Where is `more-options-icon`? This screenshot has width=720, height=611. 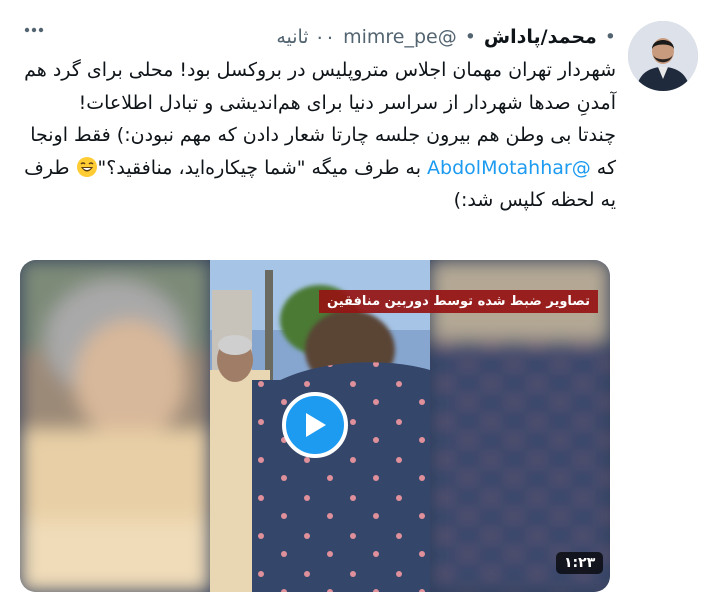
more-options-icon is located at coordinates (34, 30).